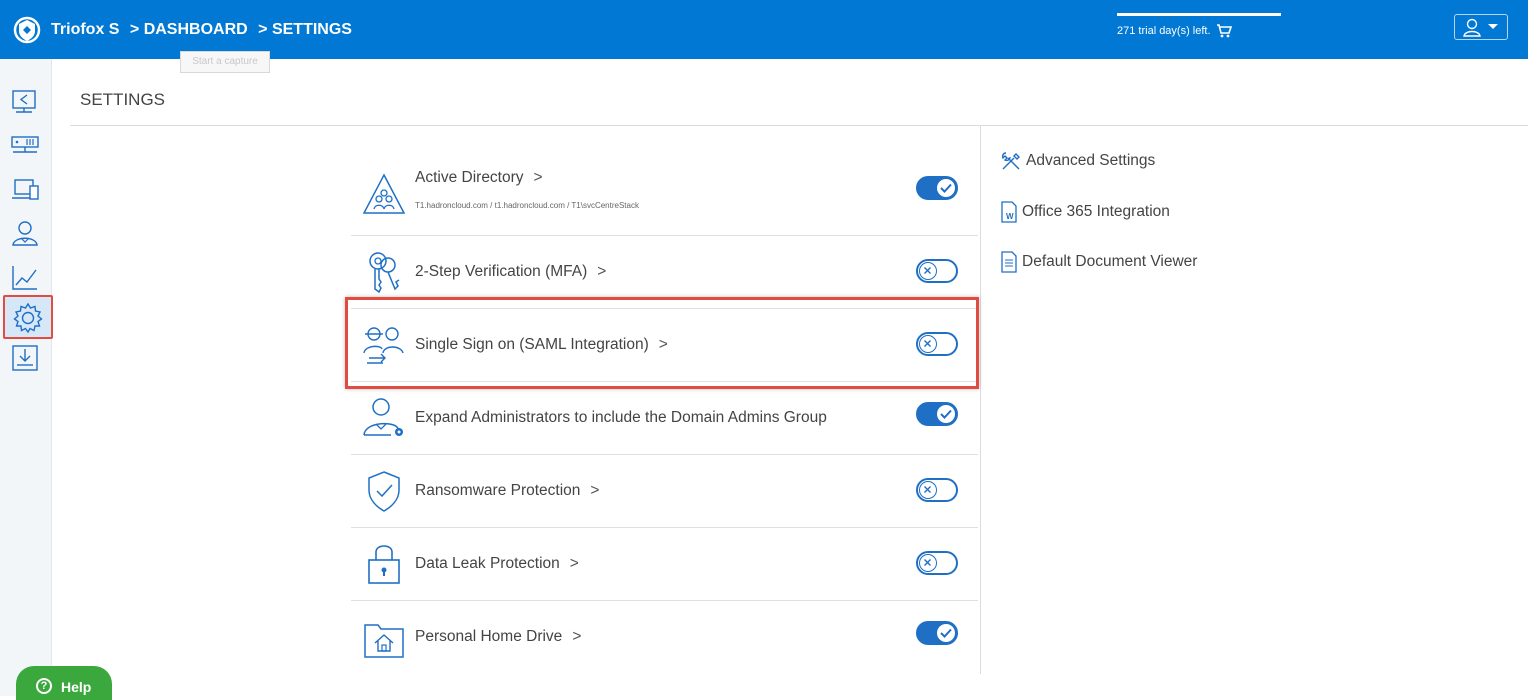 The image size is (1528, 700). What do you see at coordinates (123, 99) in the screenshot?
I see `page-title: SETTINGS` at bounding box center [123, 99].